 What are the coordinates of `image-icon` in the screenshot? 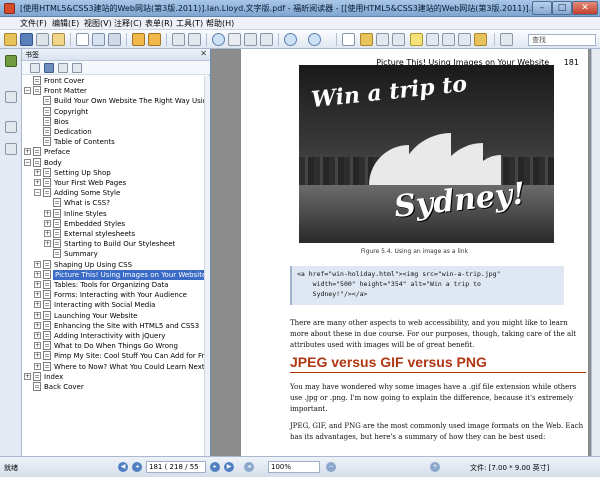 It's located at (464, 39).